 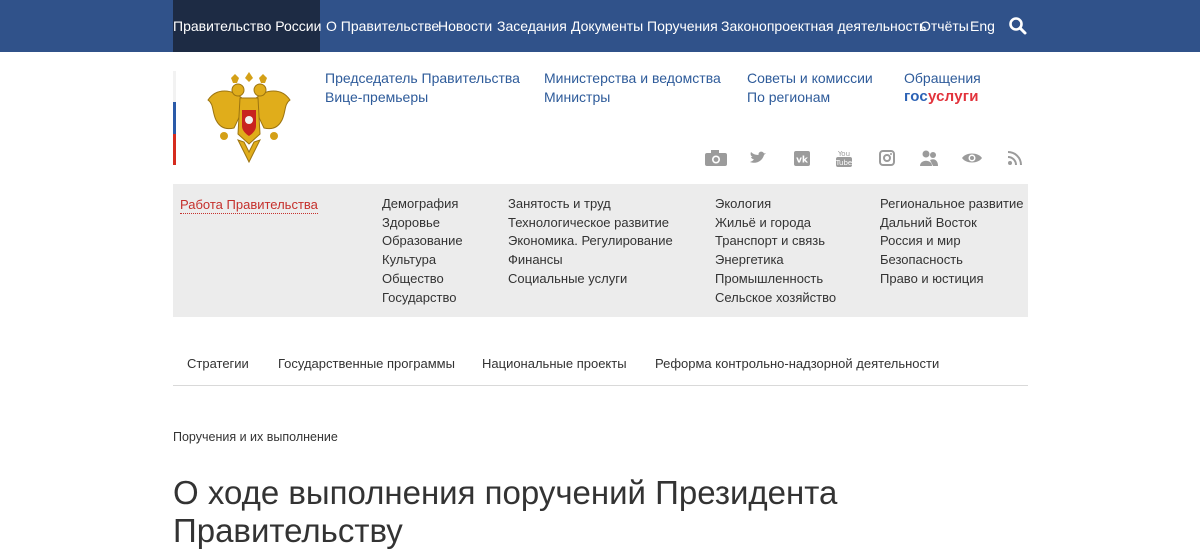 I want to click on topnav-news: Новости, so click(x=465, y=26).